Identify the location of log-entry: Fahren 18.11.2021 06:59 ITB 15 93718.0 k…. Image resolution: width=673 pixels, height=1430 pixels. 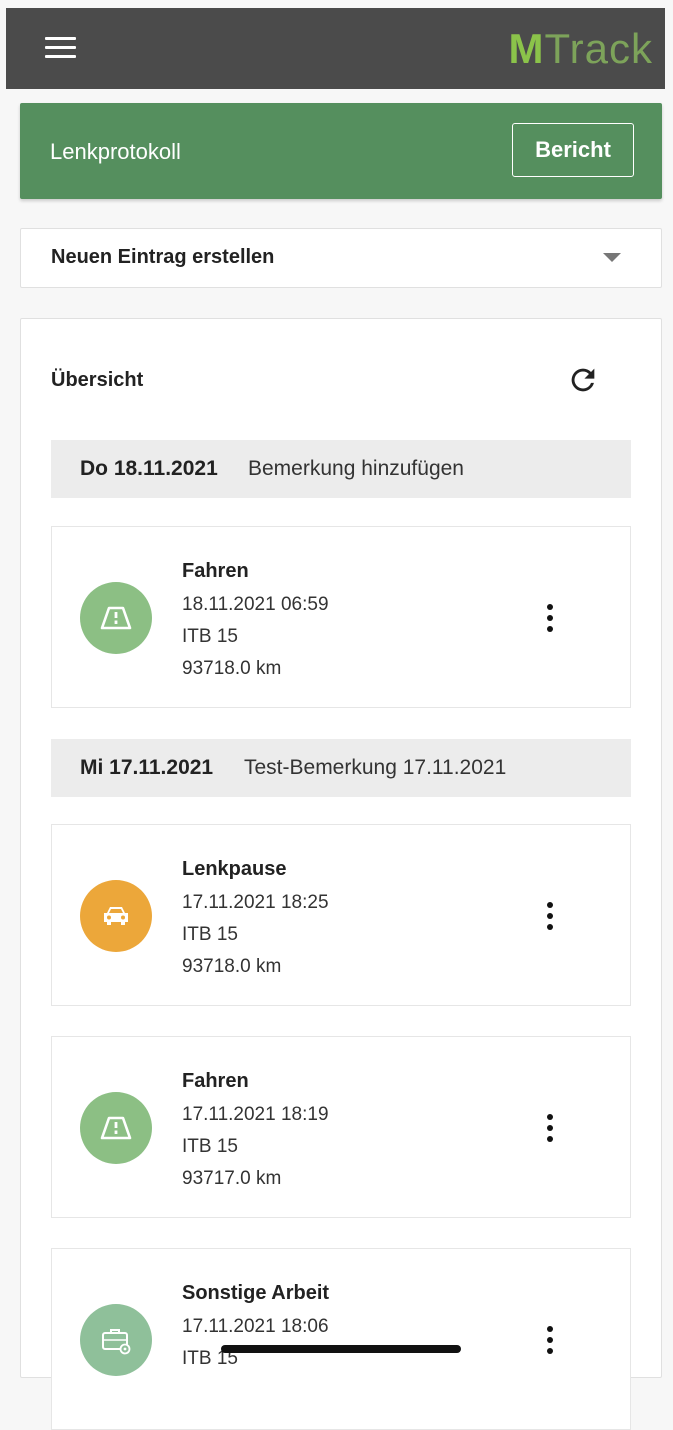
(341, 617).